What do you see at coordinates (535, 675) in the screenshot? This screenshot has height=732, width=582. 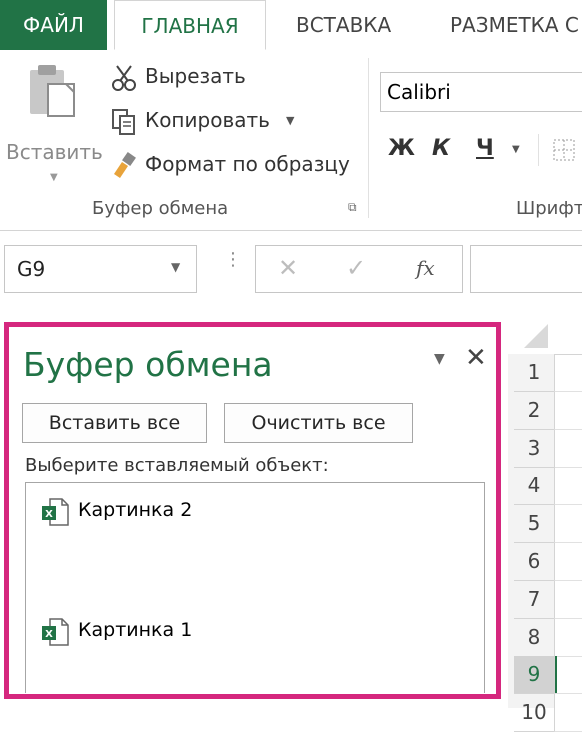 I see `row-header: 9` at bounding box center [535, 675].